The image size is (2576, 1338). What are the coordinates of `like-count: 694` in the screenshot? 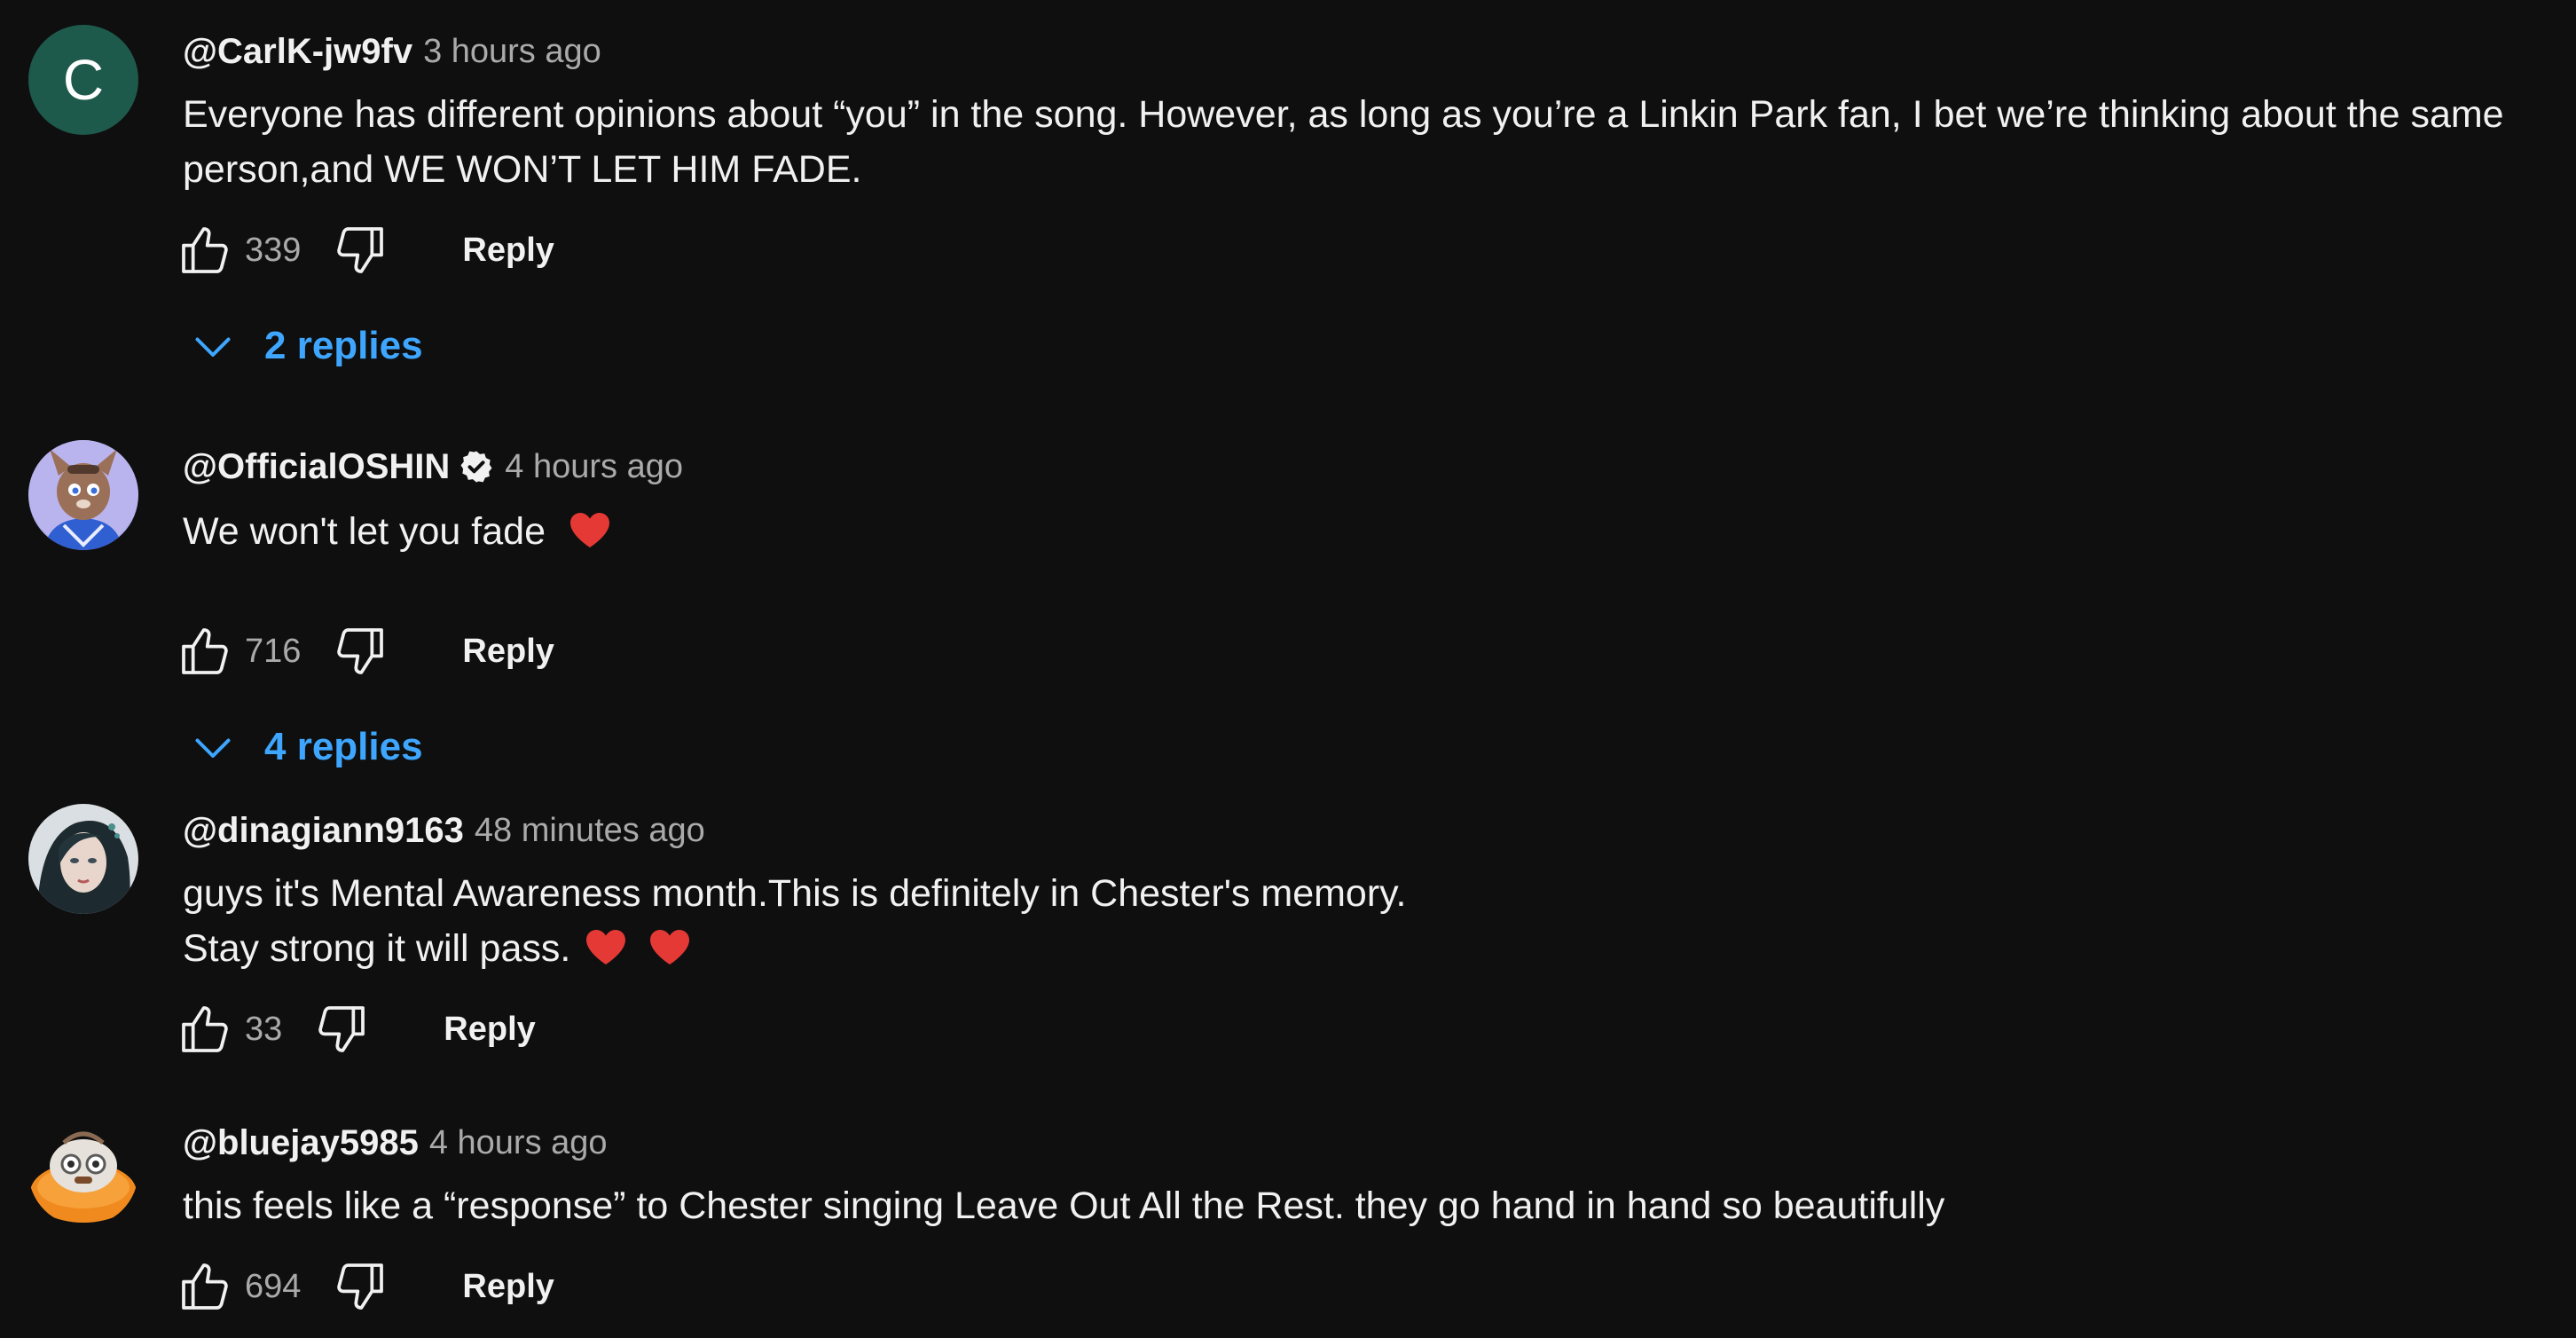 It's located at (273, 1286).